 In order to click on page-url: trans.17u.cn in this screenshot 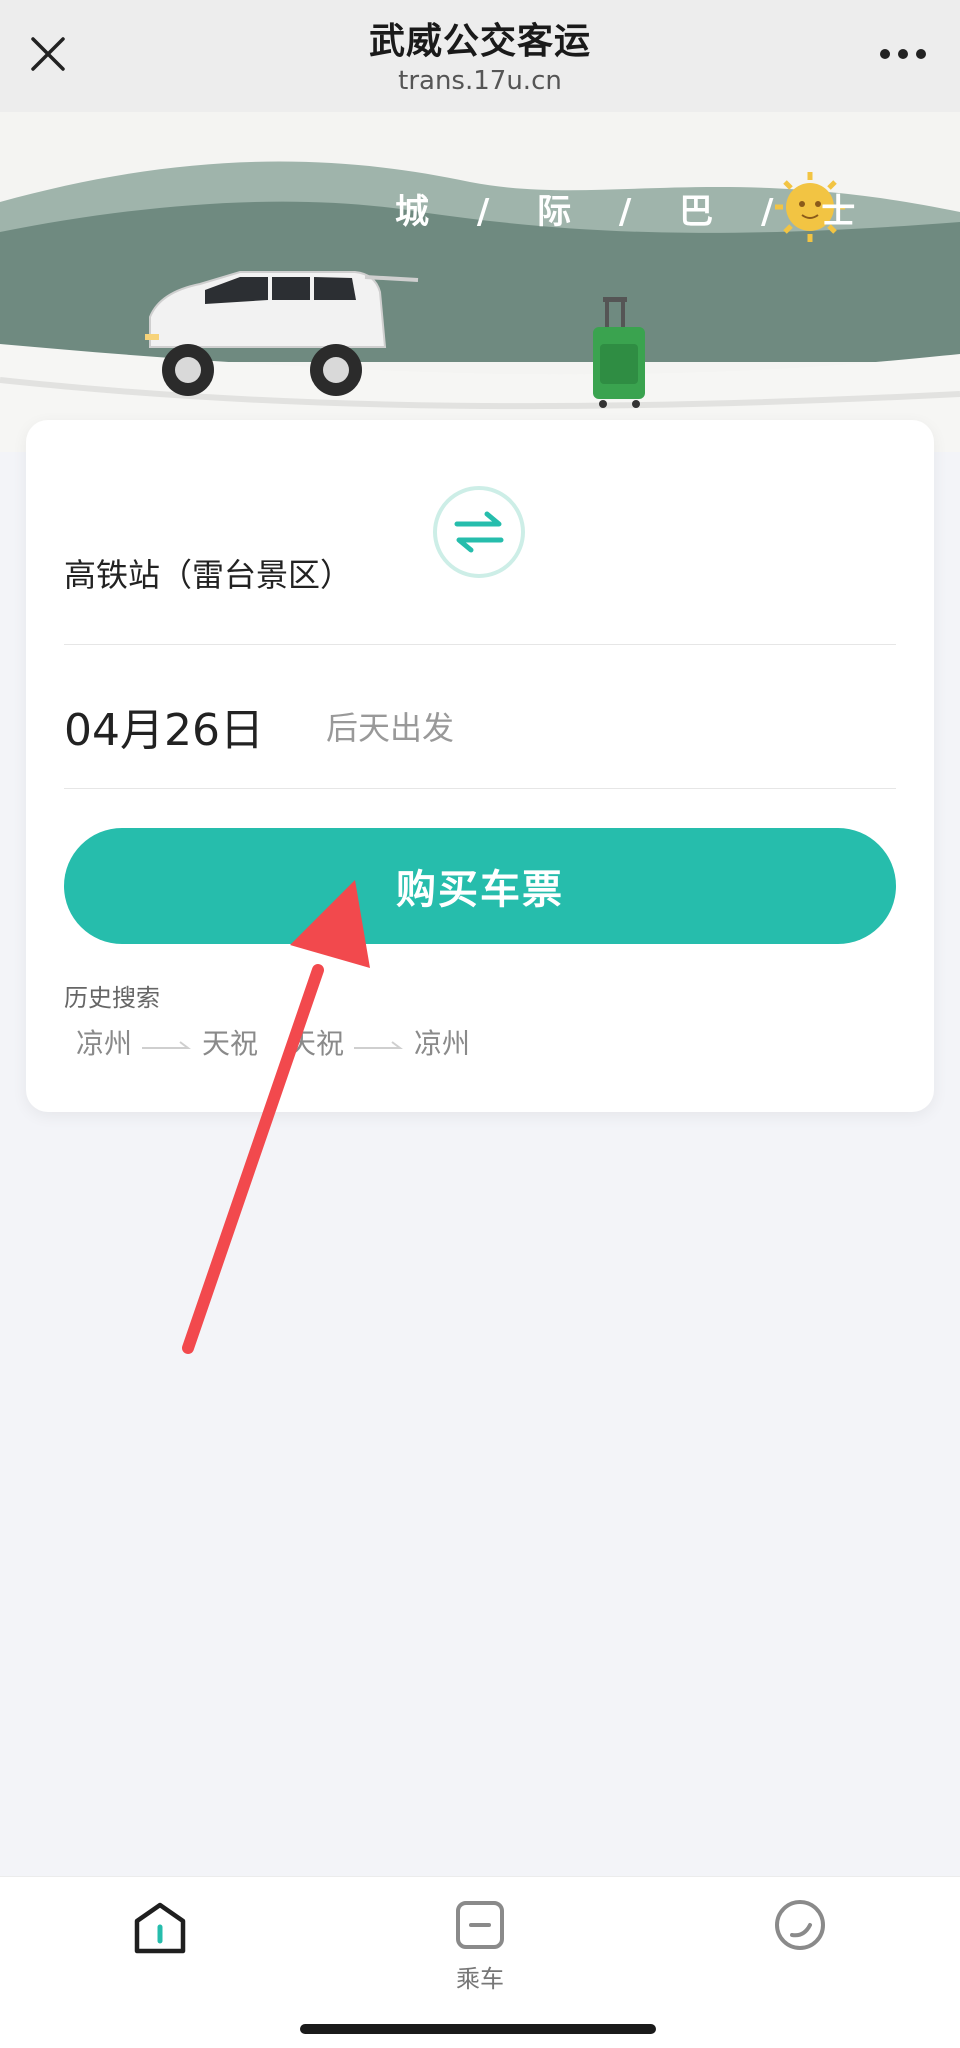, I will do `click(480, 81)`.